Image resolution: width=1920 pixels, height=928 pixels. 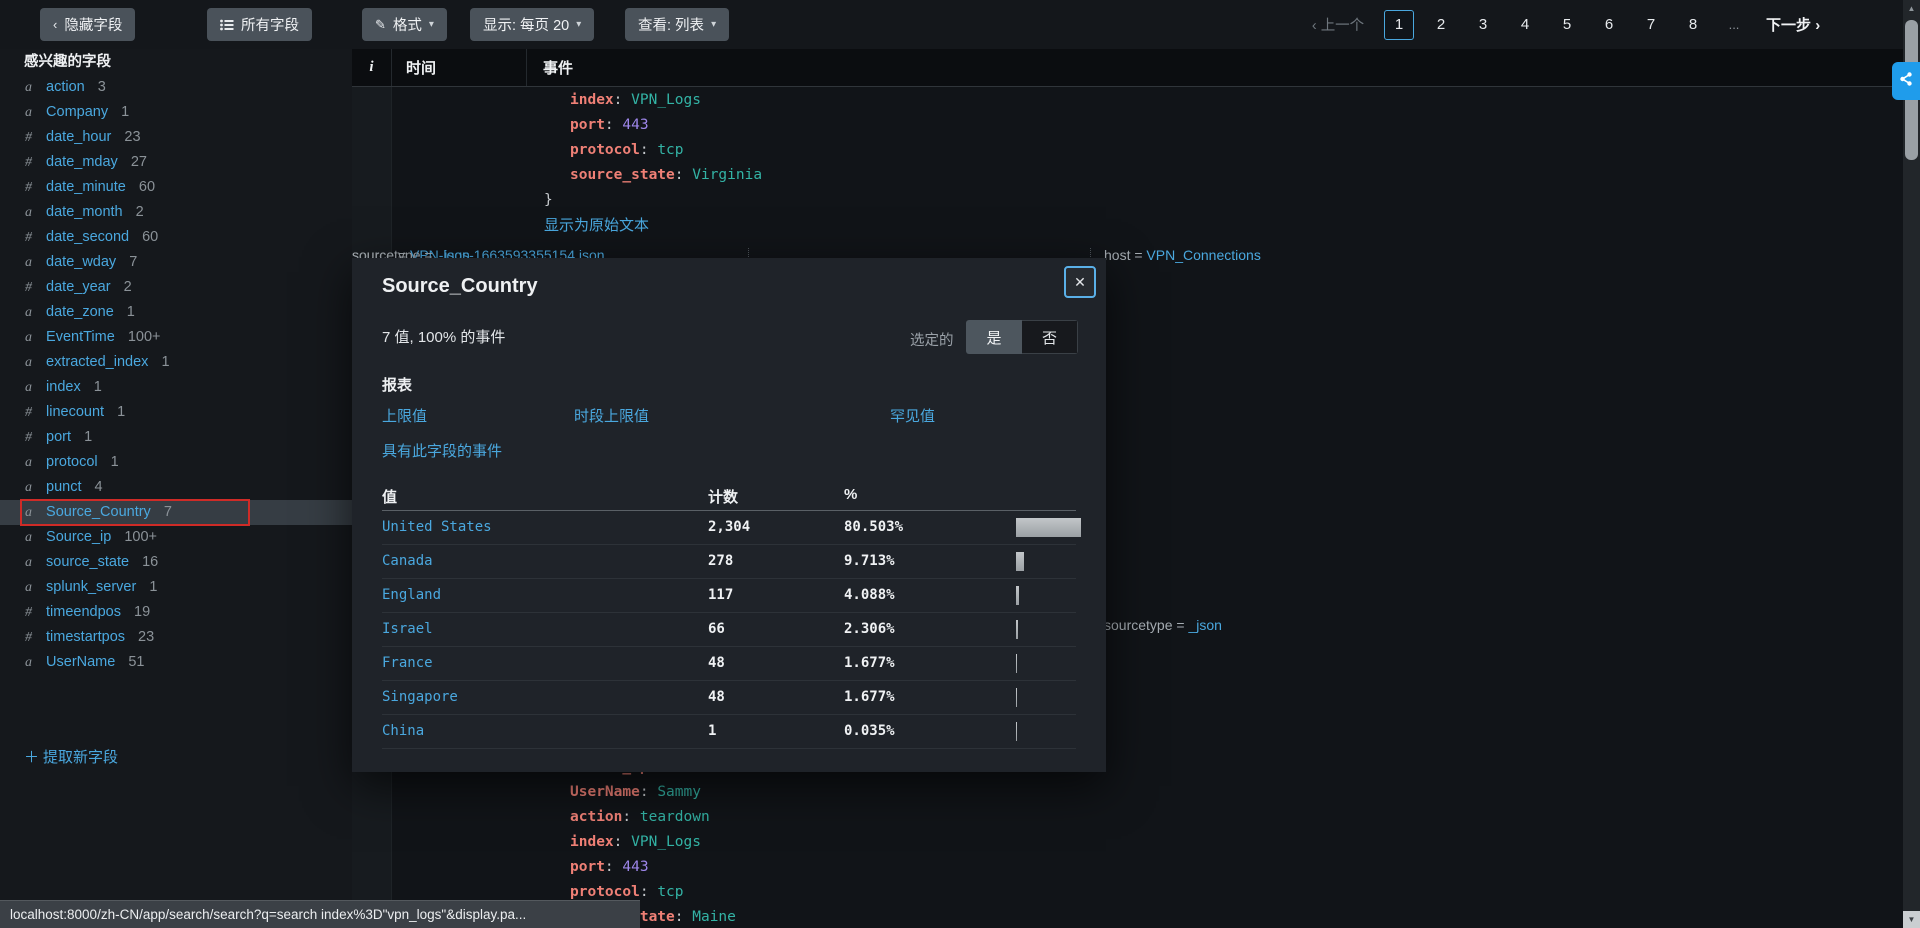 I want to click on field-name-link: timestartpos, so click(x=85, y=637).